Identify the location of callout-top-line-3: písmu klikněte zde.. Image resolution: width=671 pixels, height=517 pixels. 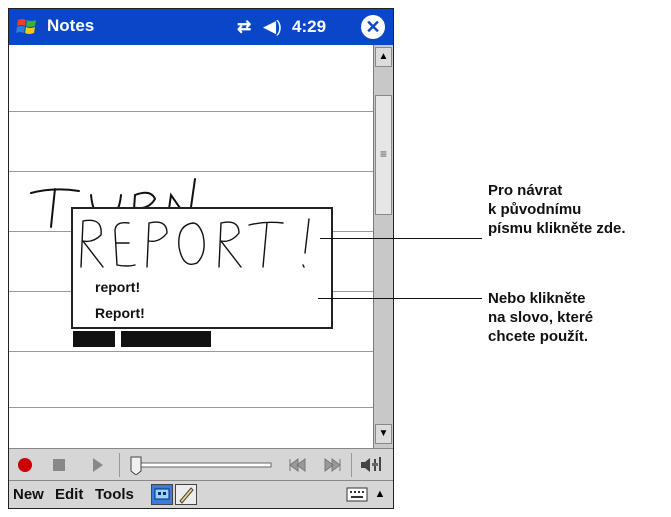
(557, 228).